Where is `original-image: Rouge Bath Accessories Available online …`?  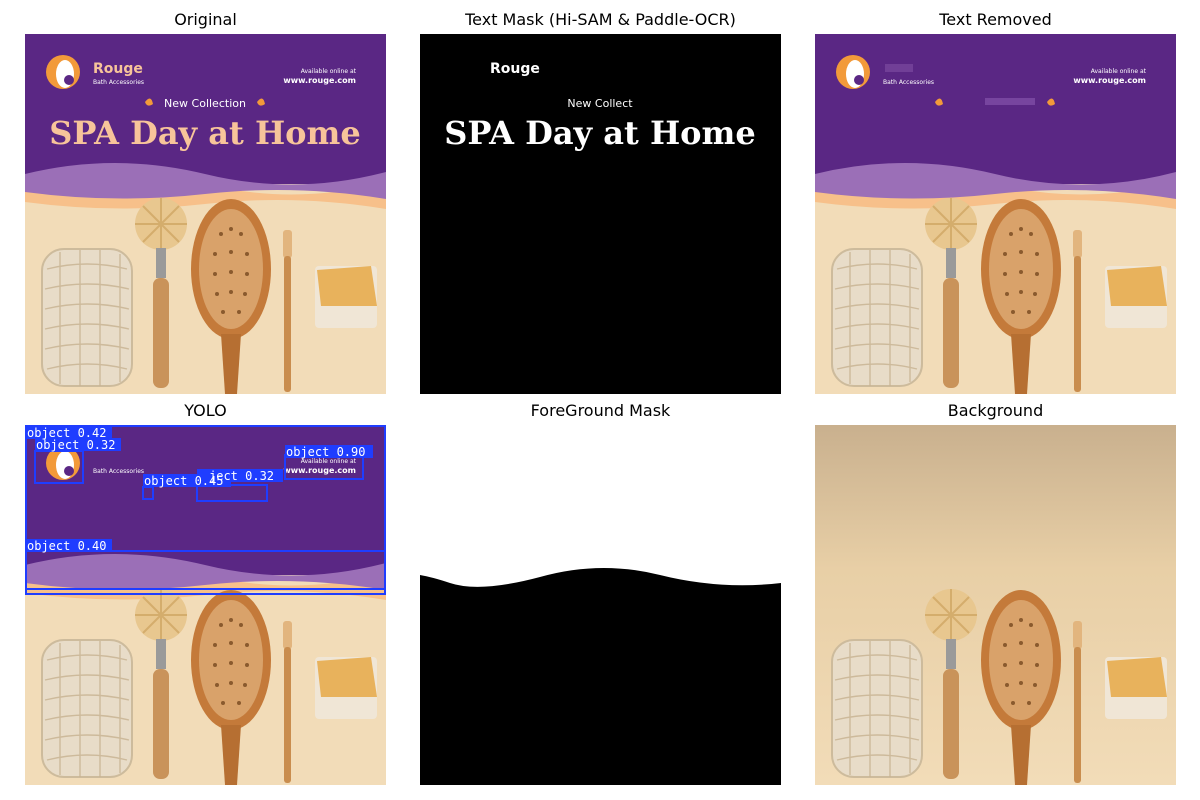 original-image: Rouge Bath Accessories Available online … is located at coordinates (205, 214).